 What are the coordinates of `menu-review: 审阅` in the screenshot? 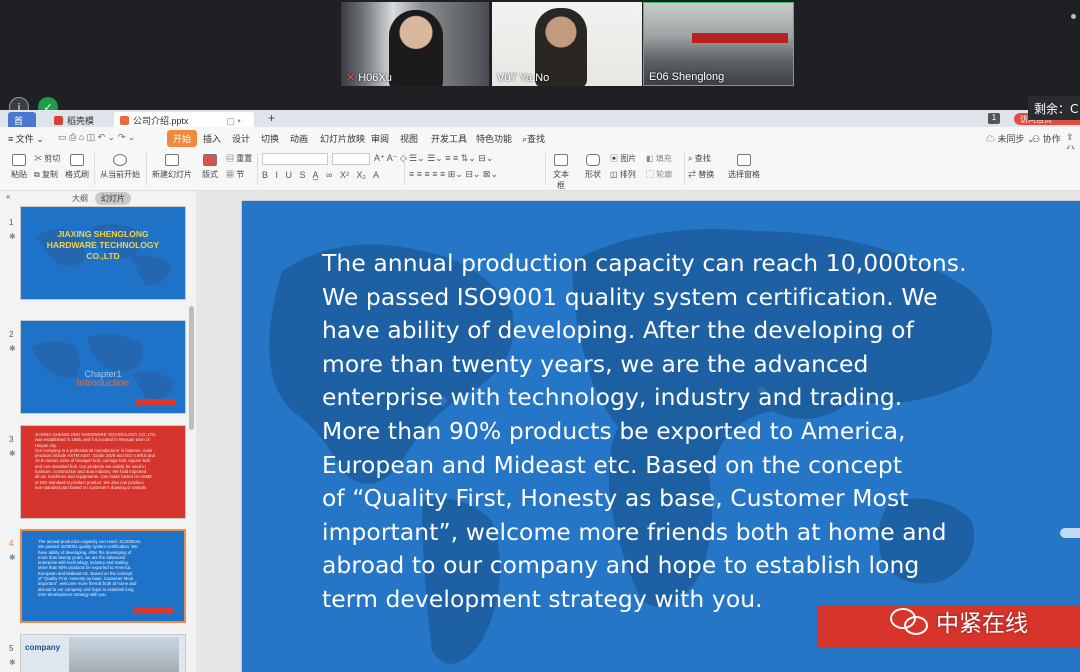 It's located at (380, 138).